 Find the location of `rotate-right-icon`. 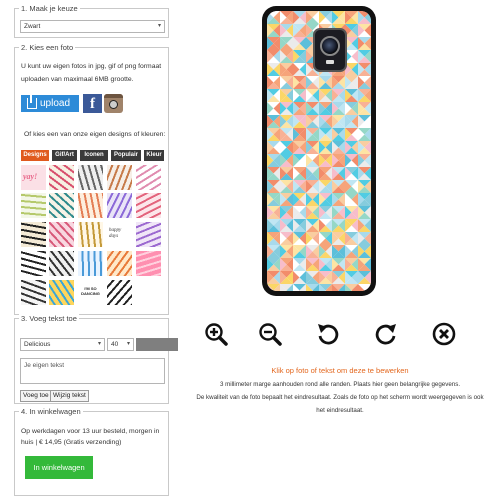

rotate-right-icon is located at coordinates (386, 334).